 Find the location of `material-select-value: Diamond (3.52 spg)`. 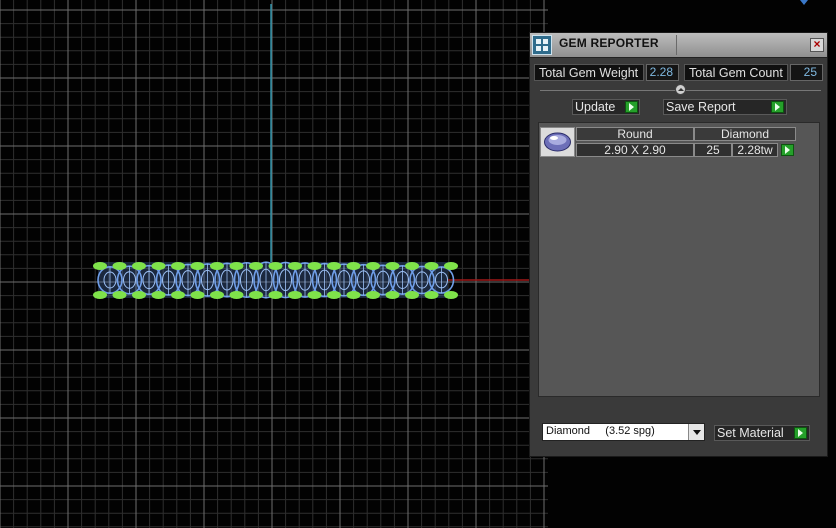

material-select-value: Diamond (3.52 spg) is located at coordinates (600, 431).